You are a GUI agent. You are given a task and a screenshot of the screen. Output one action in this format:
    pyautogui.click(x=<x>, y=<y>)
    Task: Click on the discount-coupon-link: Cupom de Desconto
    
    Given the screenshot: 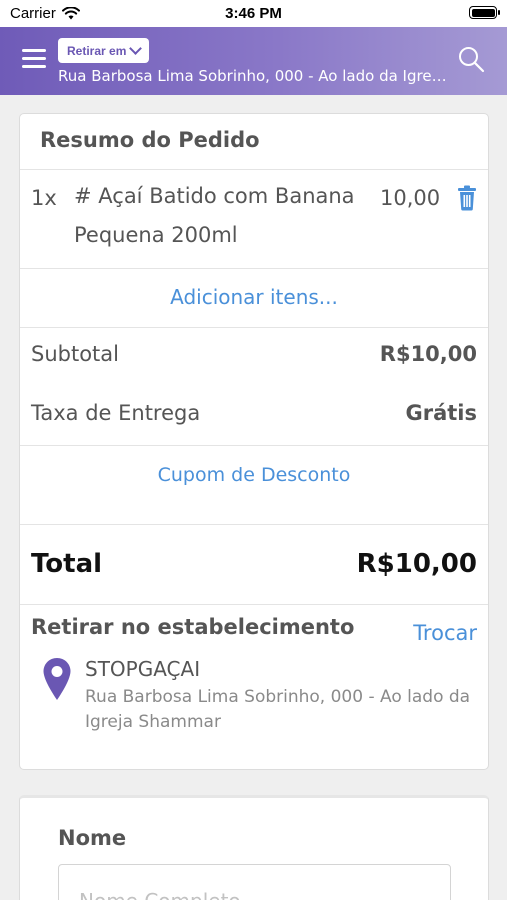 What is the action you would take?
    pyautogui.click(x=254, y=485)
    